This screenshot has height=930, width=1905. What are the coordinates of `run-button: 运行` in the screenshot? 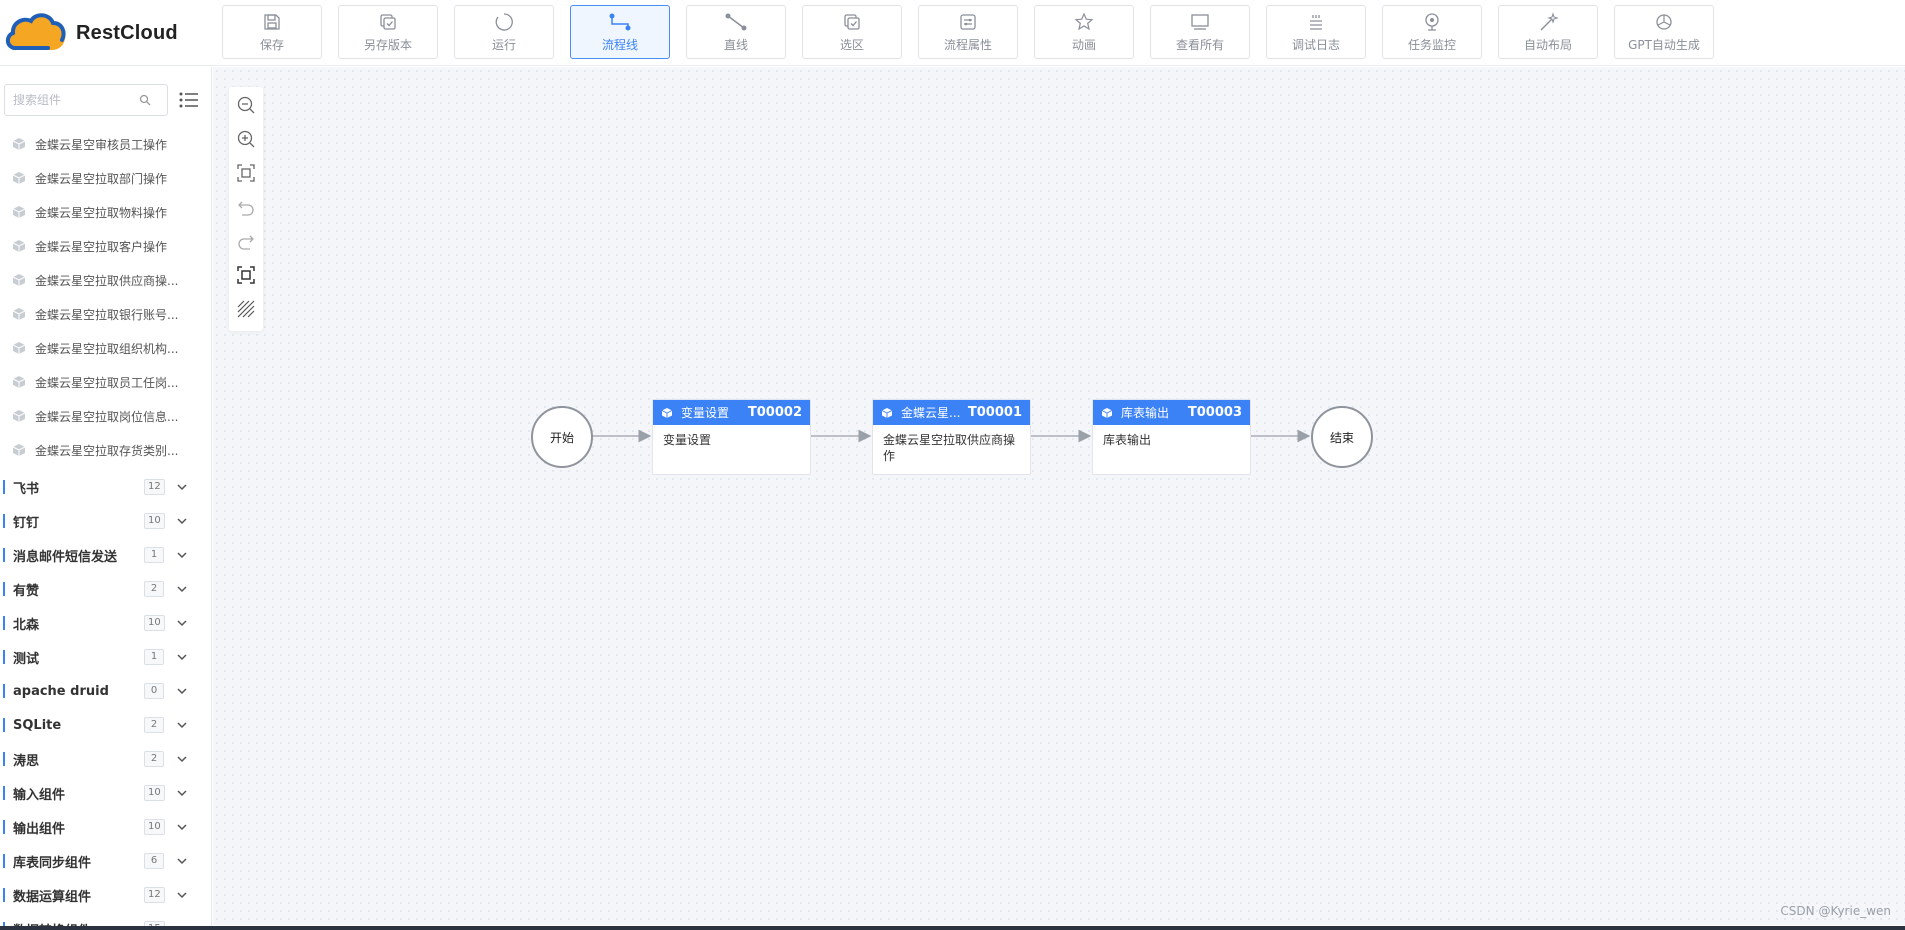 It's located at (504, 32).